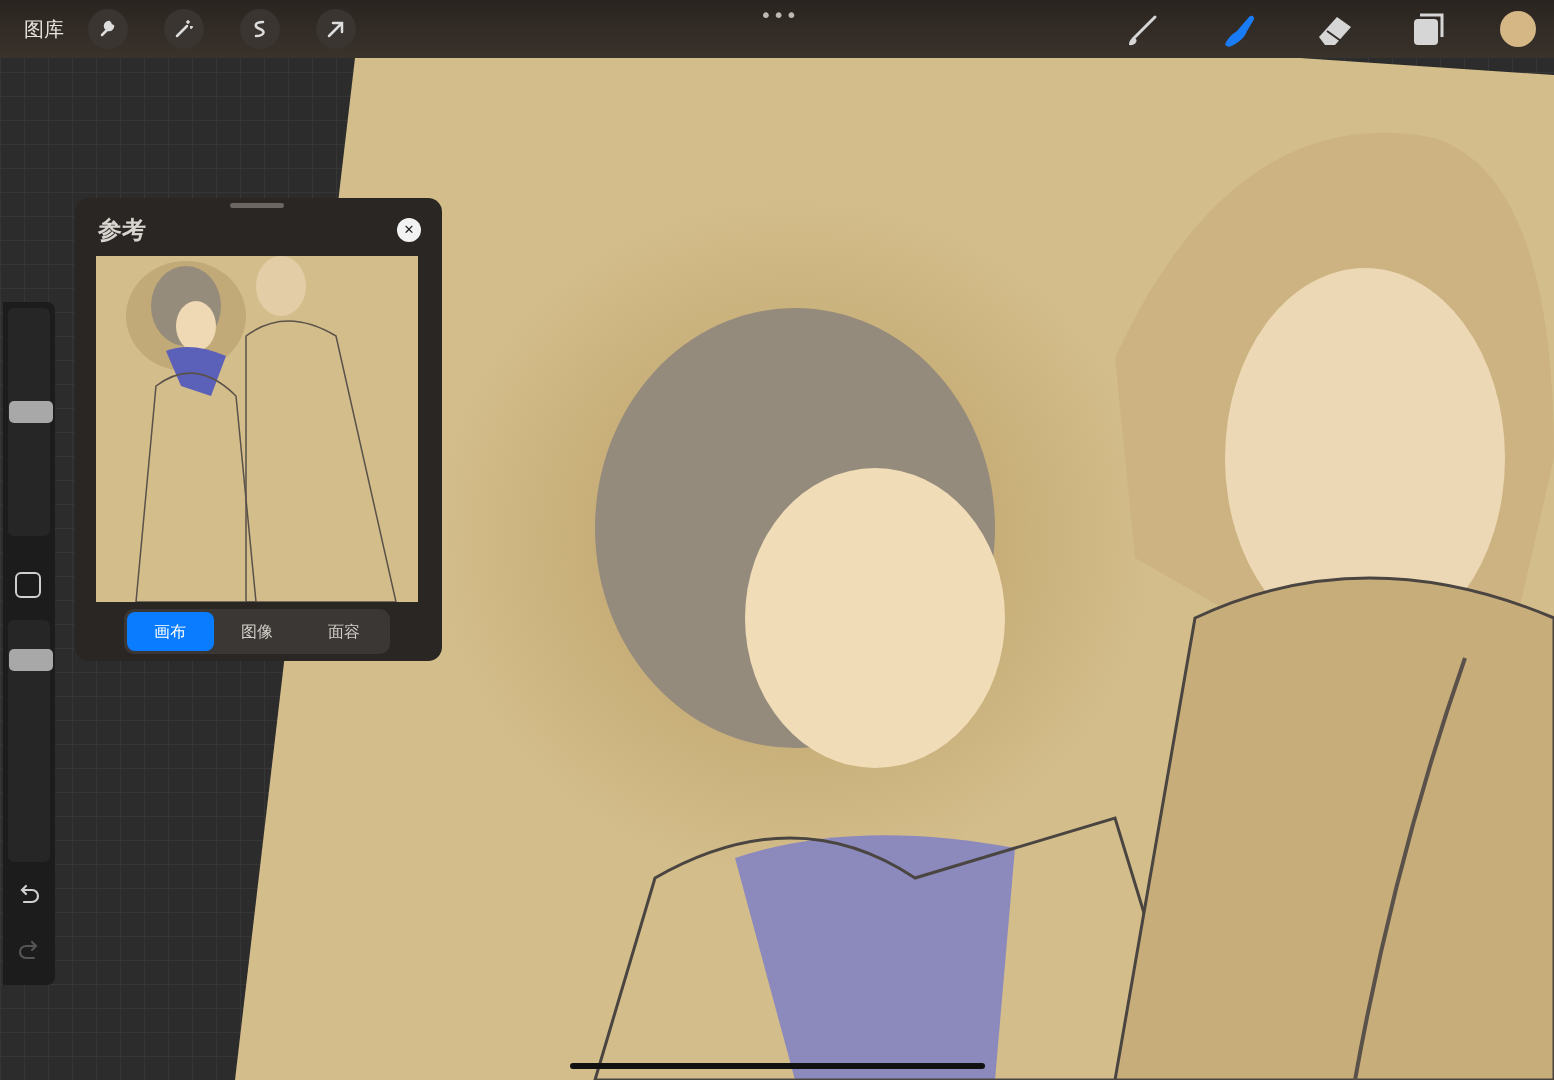  I want to click on color-swatch, so click(1518, 29).